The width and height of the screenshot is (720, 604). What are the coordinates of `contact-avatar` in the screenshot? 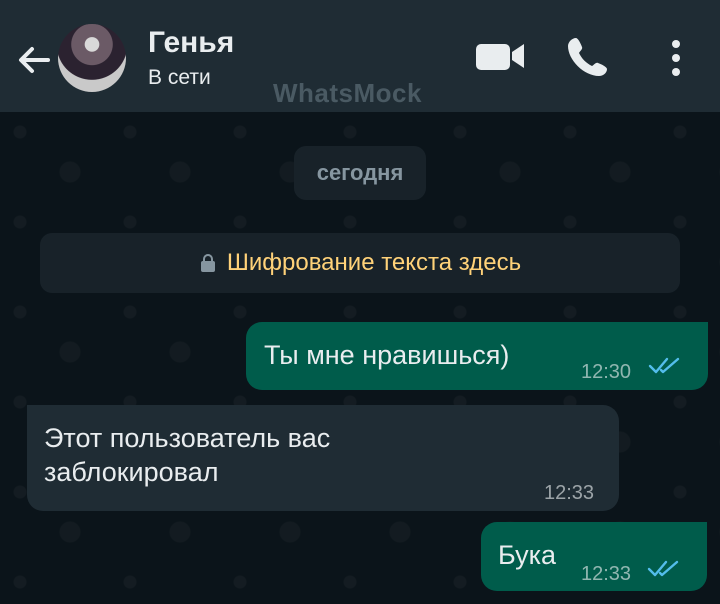 It's located at (92, 58).